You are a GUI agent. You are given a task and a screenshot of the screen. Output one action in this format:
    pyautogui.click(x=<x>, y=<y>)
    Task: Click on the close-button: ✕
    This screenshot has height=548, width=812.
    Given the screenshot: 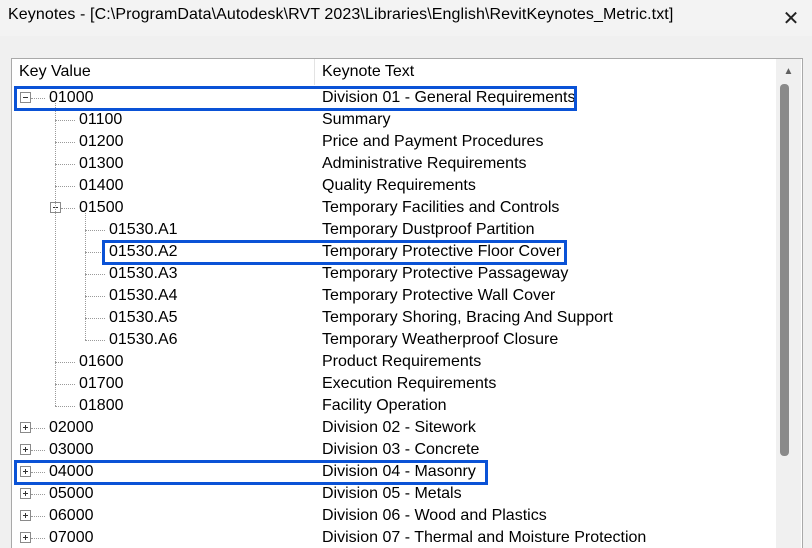 What is the action you would take?
    pyautogui.click(x=791, y=18)
    